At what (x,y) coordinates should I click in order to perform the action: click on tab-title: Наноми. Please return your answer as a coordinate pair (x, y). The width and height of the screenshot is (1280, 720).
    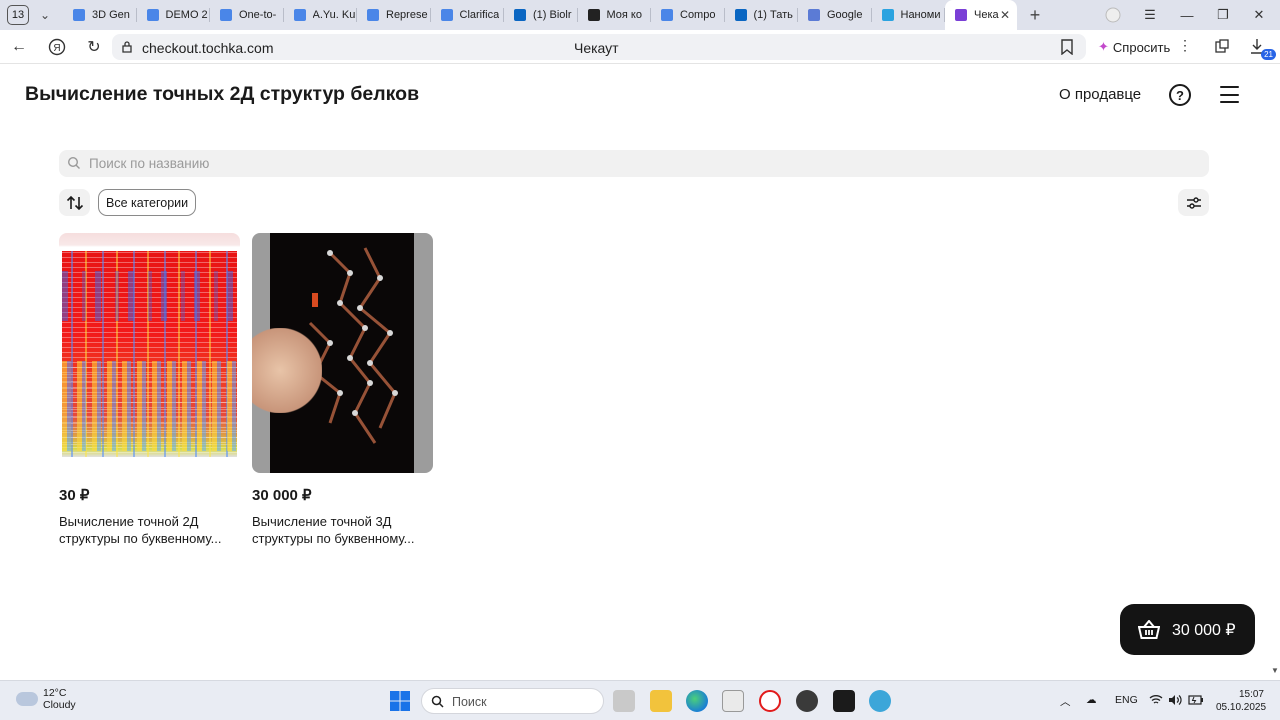
    Looking at the image, I should click on (920, 15).